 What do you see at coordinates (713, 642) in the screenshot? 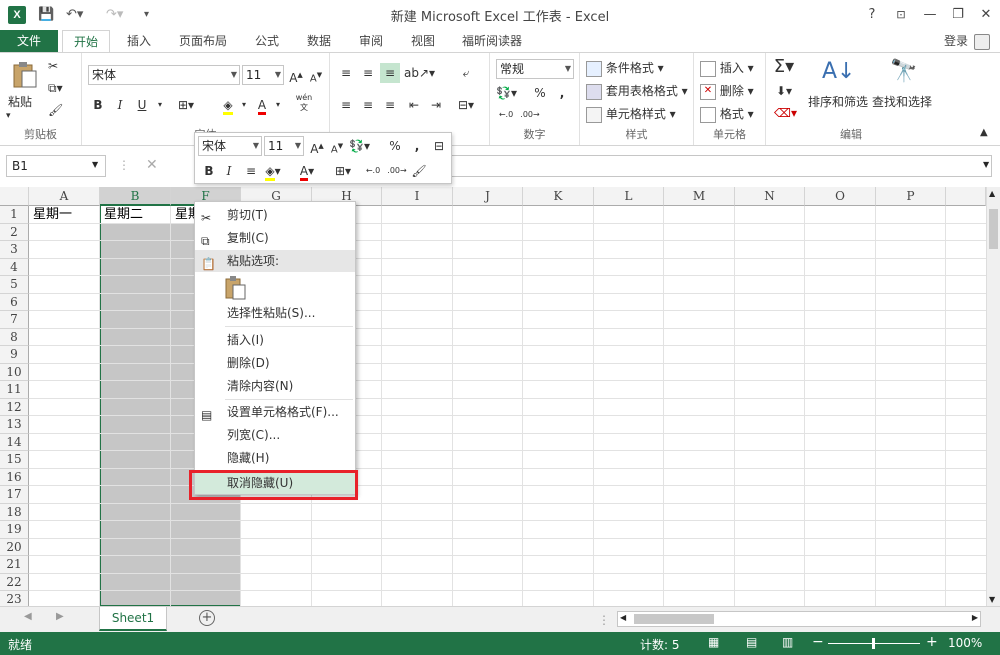
I see `normal-view-icon: ▦` at bounding box center [713, 642].